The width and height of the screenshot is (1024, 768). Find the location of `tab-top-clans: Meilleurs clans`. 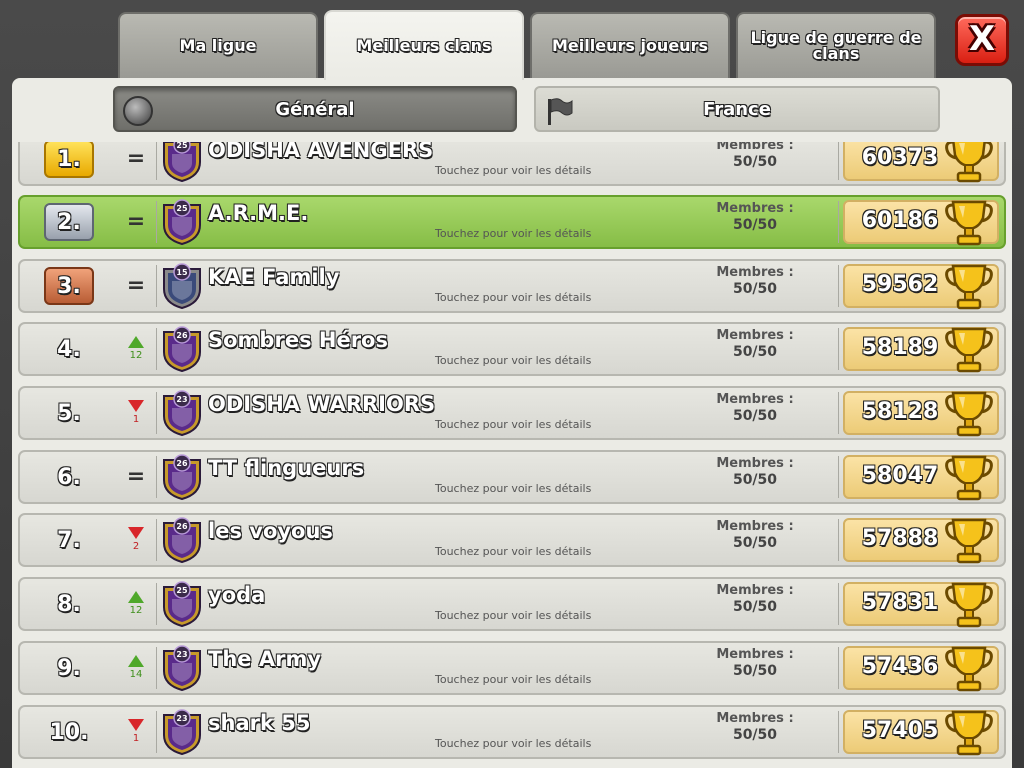

tab-top-clans: Meilleurs clans is located at coordinates (424, 45).